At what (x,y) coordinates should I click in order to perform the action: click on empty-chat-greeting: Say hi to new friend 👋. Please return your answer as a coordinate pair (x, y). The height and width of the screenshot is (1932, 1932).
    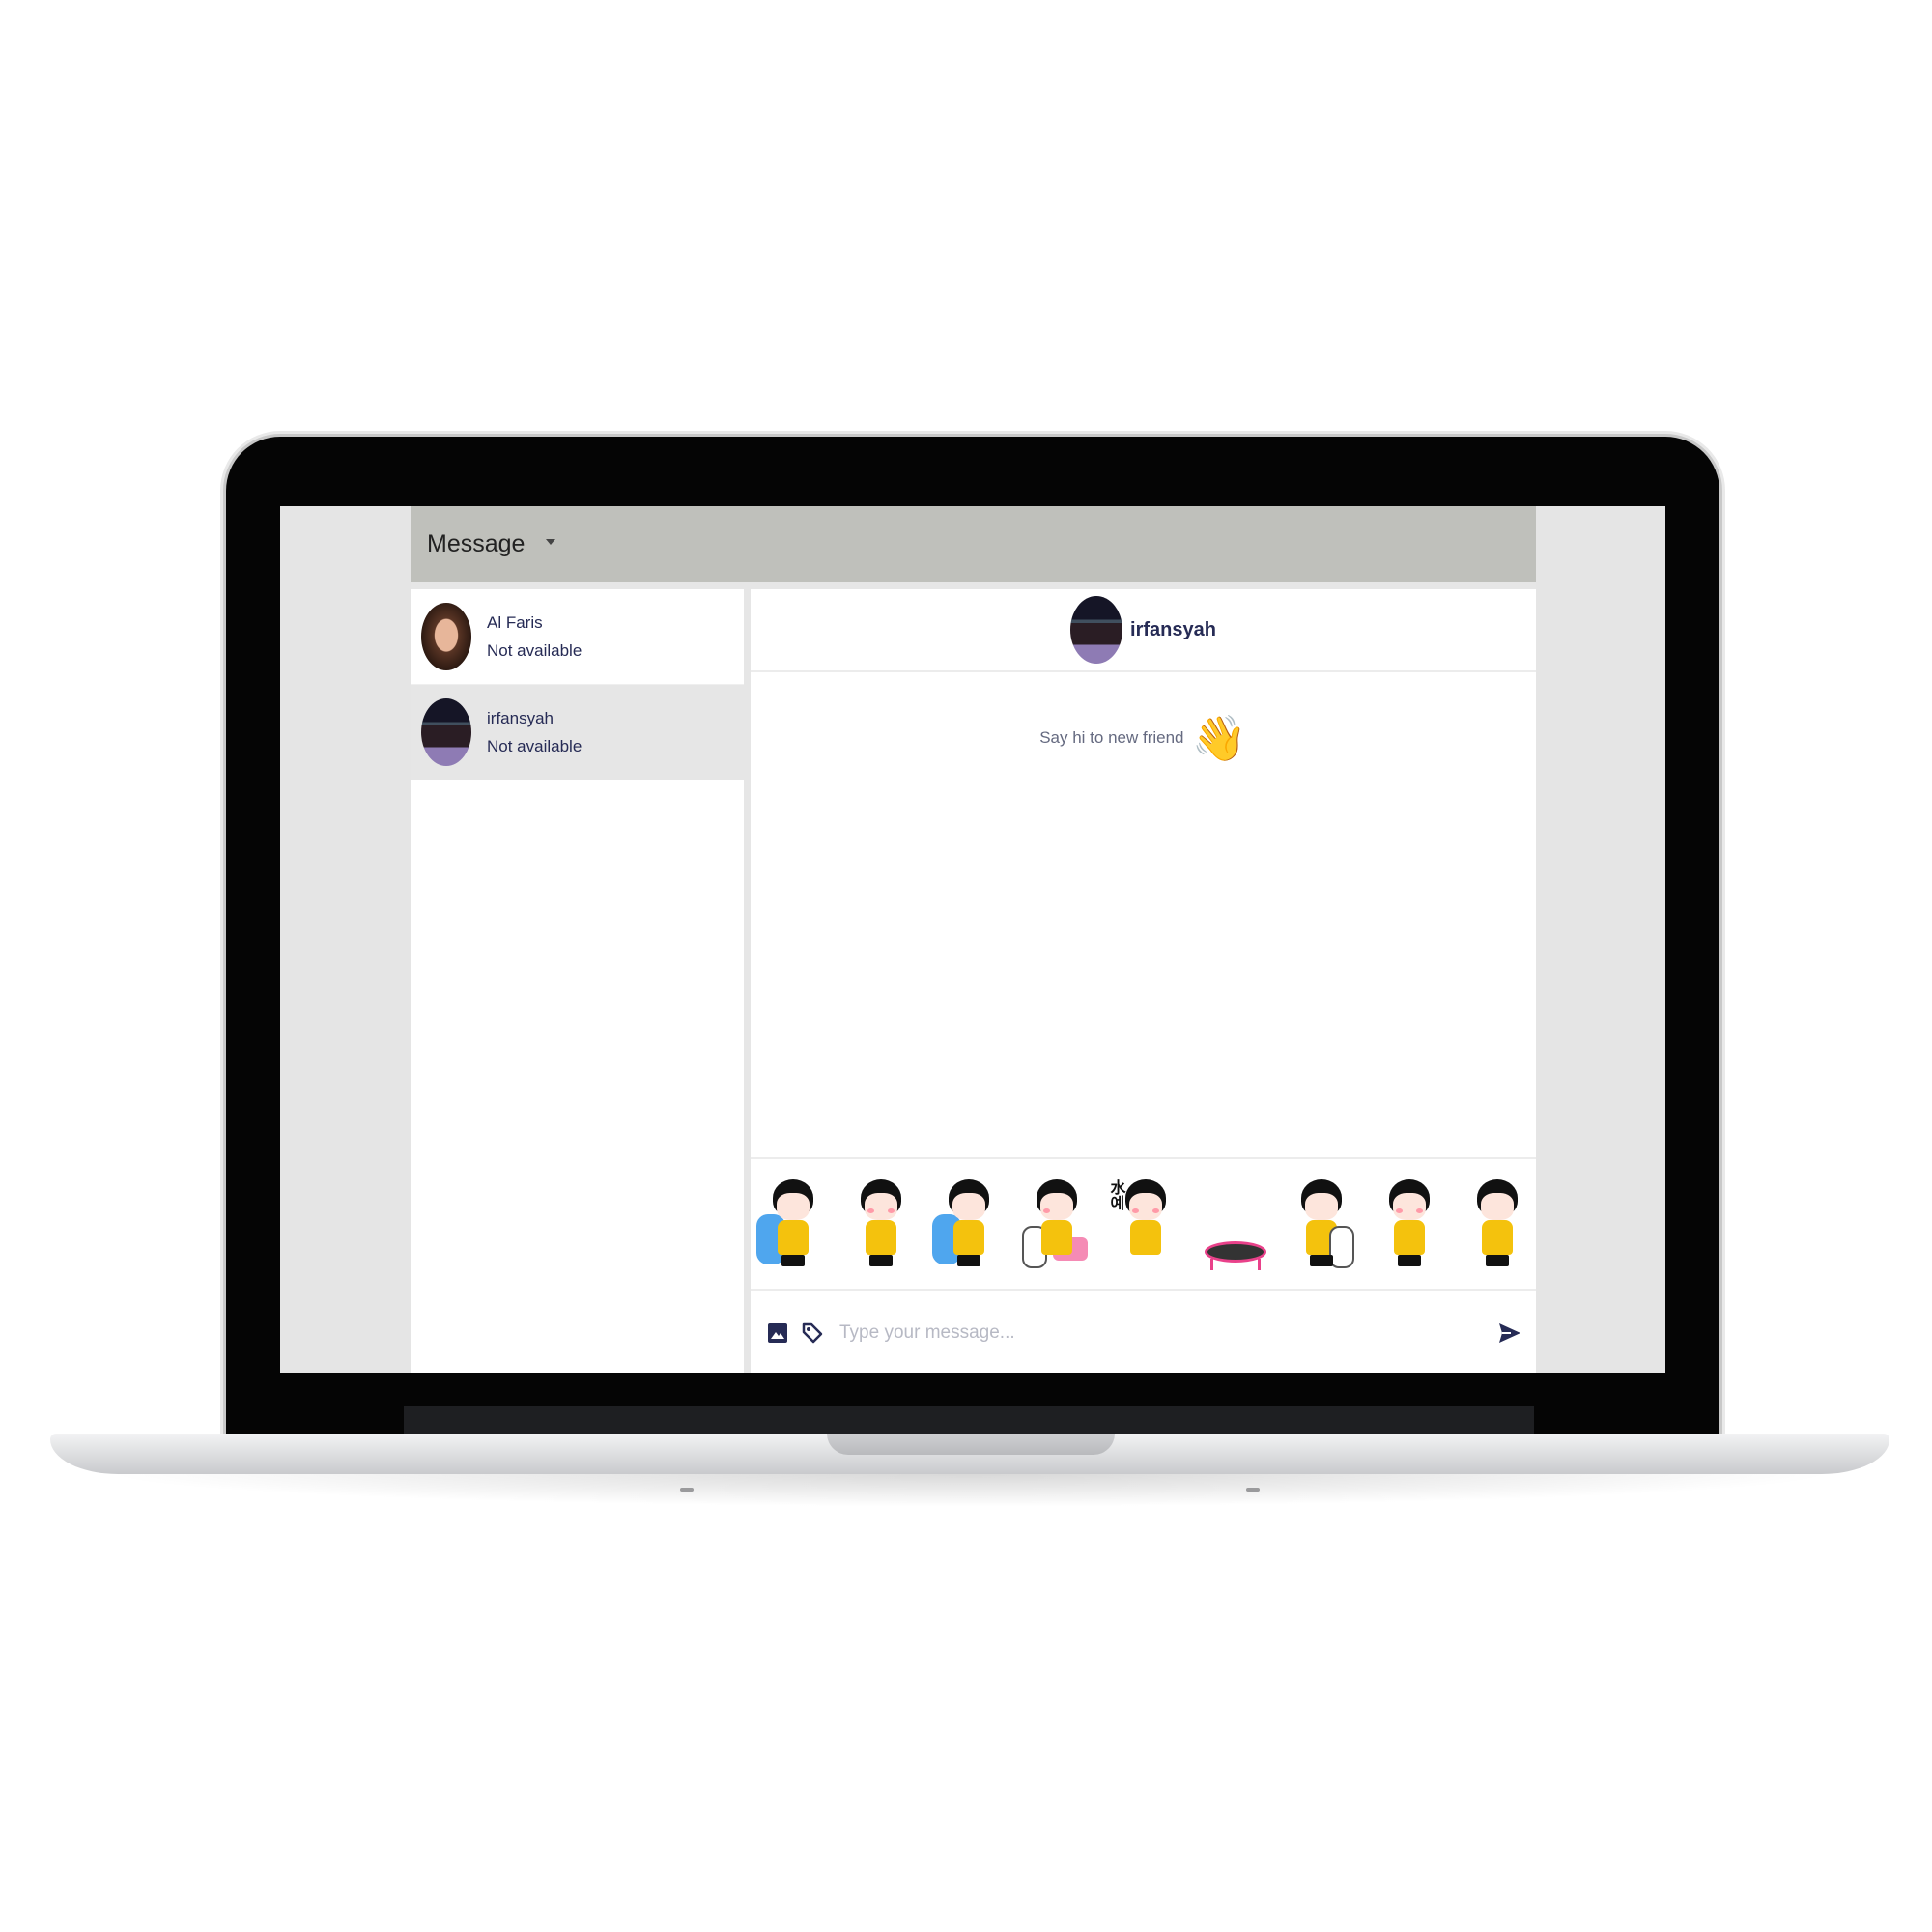
    Looking at the image, I should click on (1143, 738).